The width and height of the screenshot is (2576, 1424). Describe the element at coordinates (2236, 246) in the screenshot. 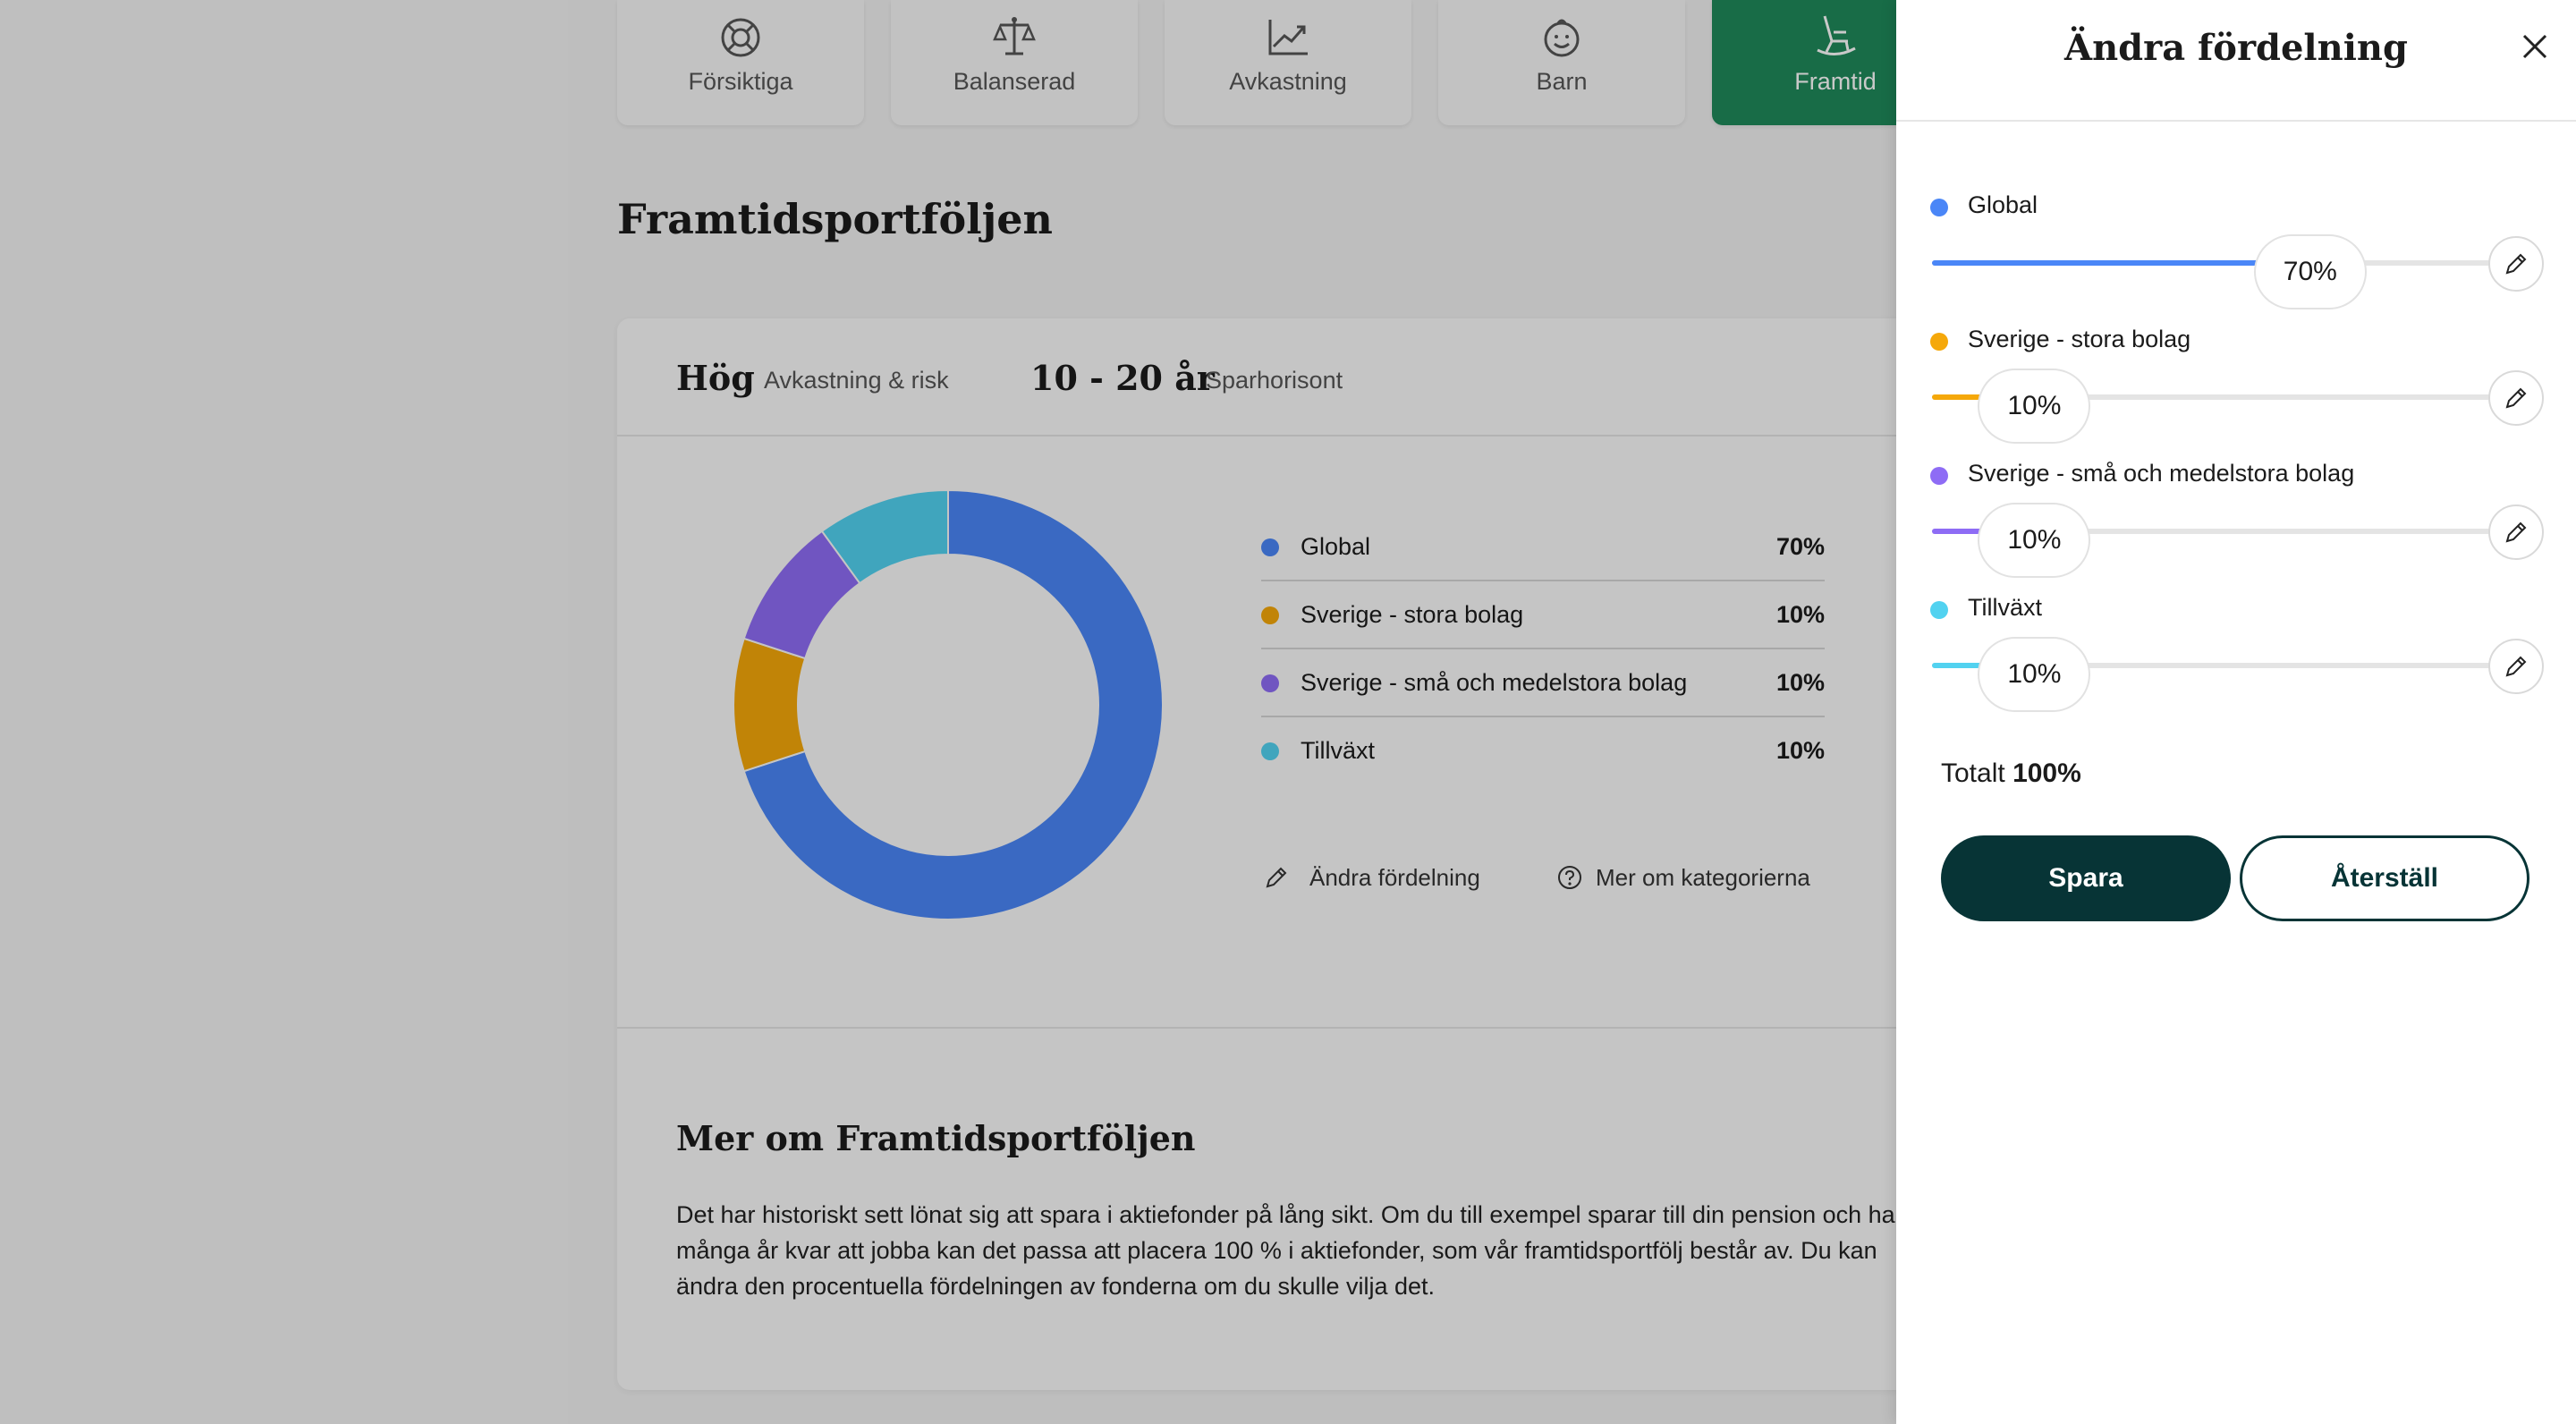

I see `allocation-global: Global 70%` at that location.